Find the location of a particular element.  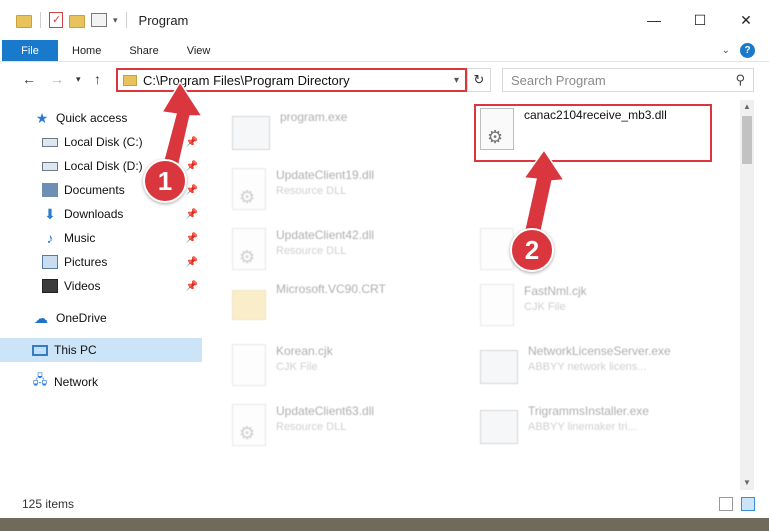

tab-view: View is located at coordinates (199, 50).